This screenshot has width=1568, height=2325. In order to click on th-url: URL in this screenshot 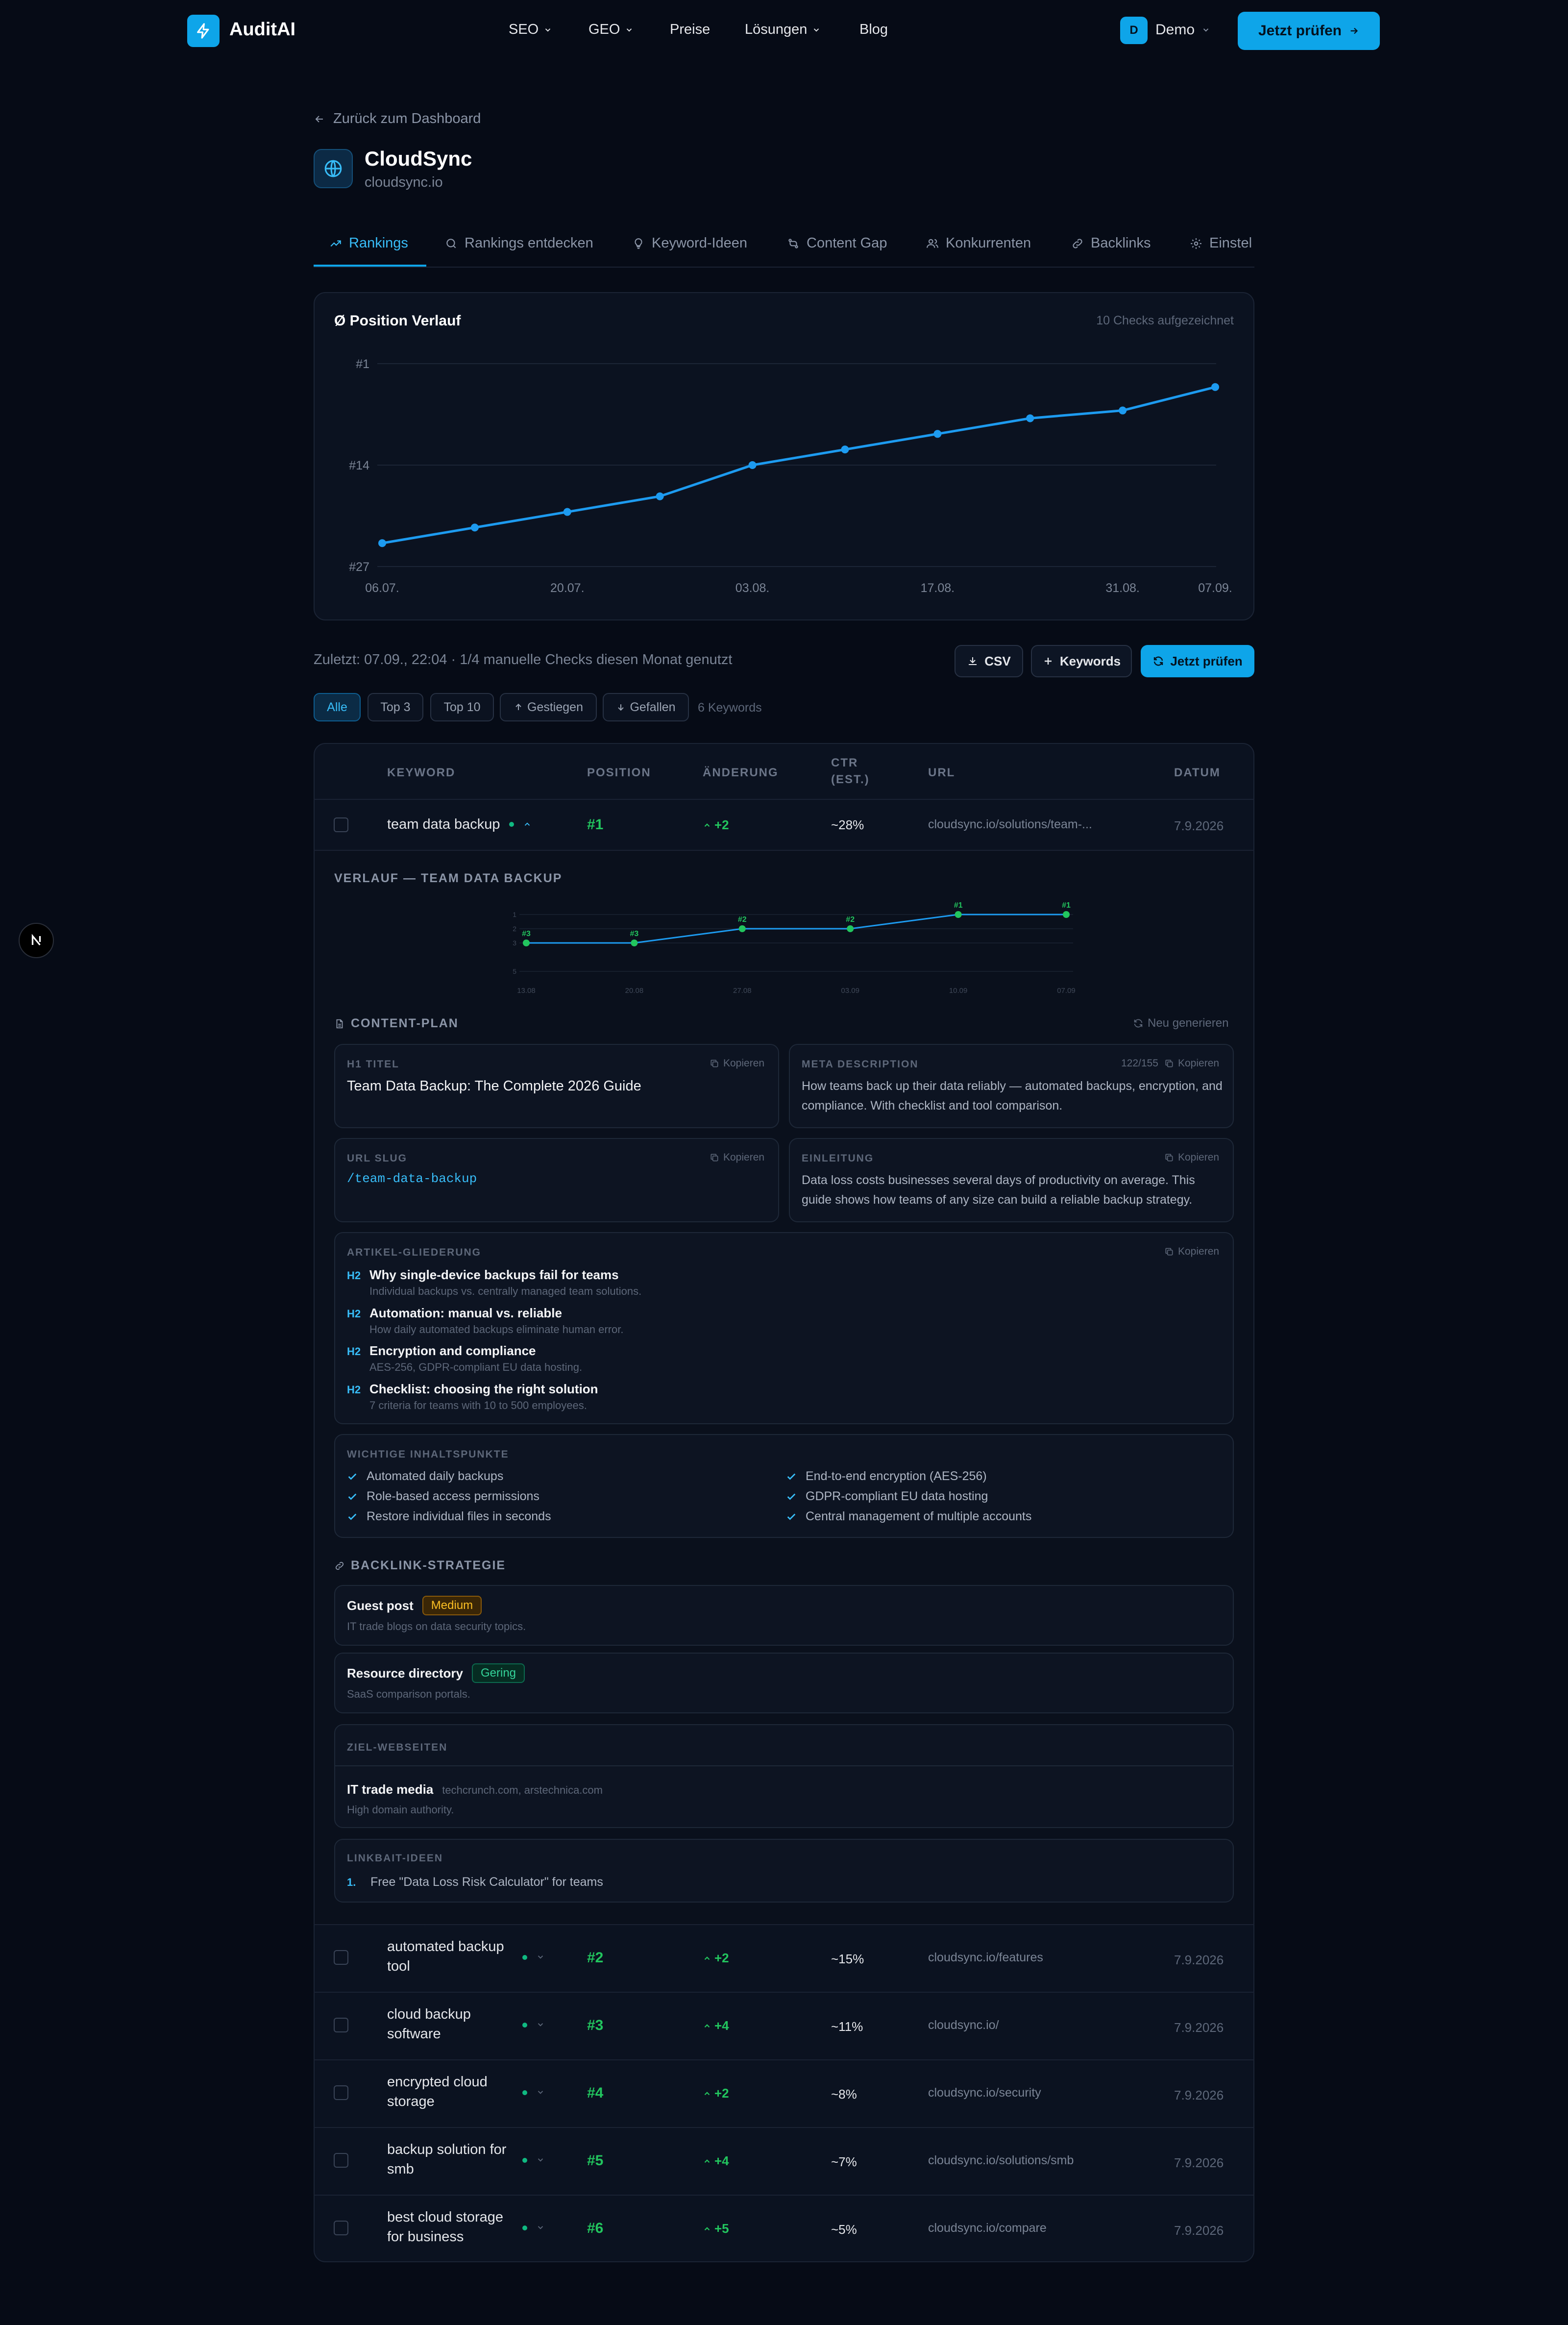, I will do `click(941, 773)`.